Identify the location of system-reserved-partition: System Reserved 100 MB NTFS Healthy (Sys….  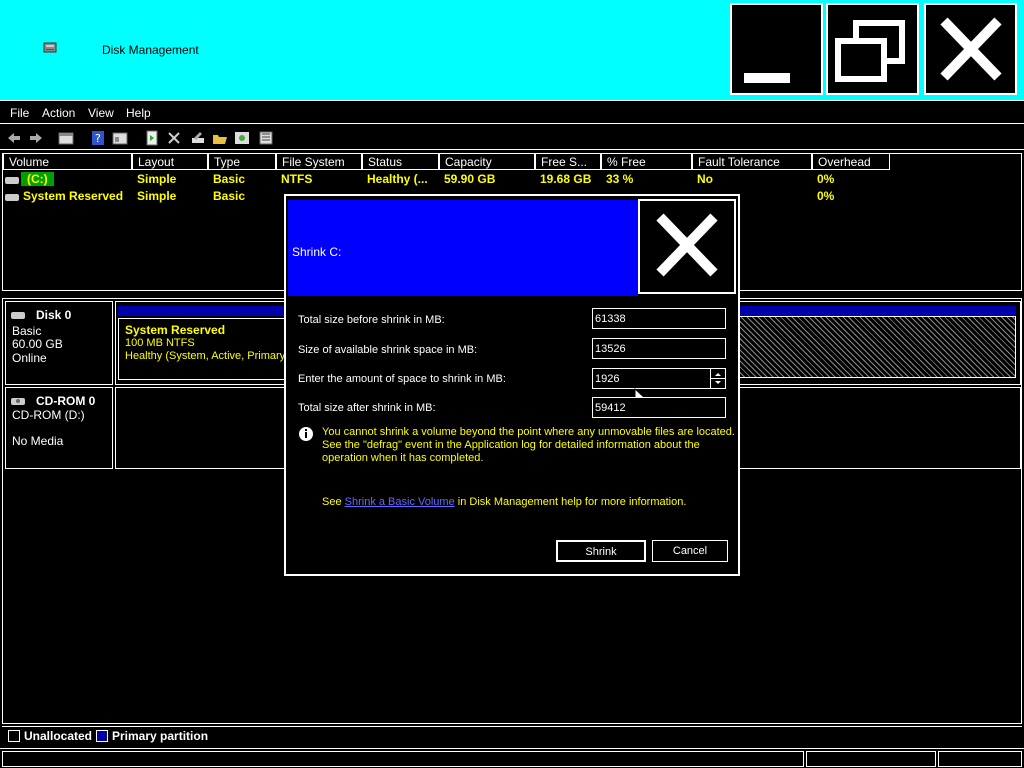
(202, 349).